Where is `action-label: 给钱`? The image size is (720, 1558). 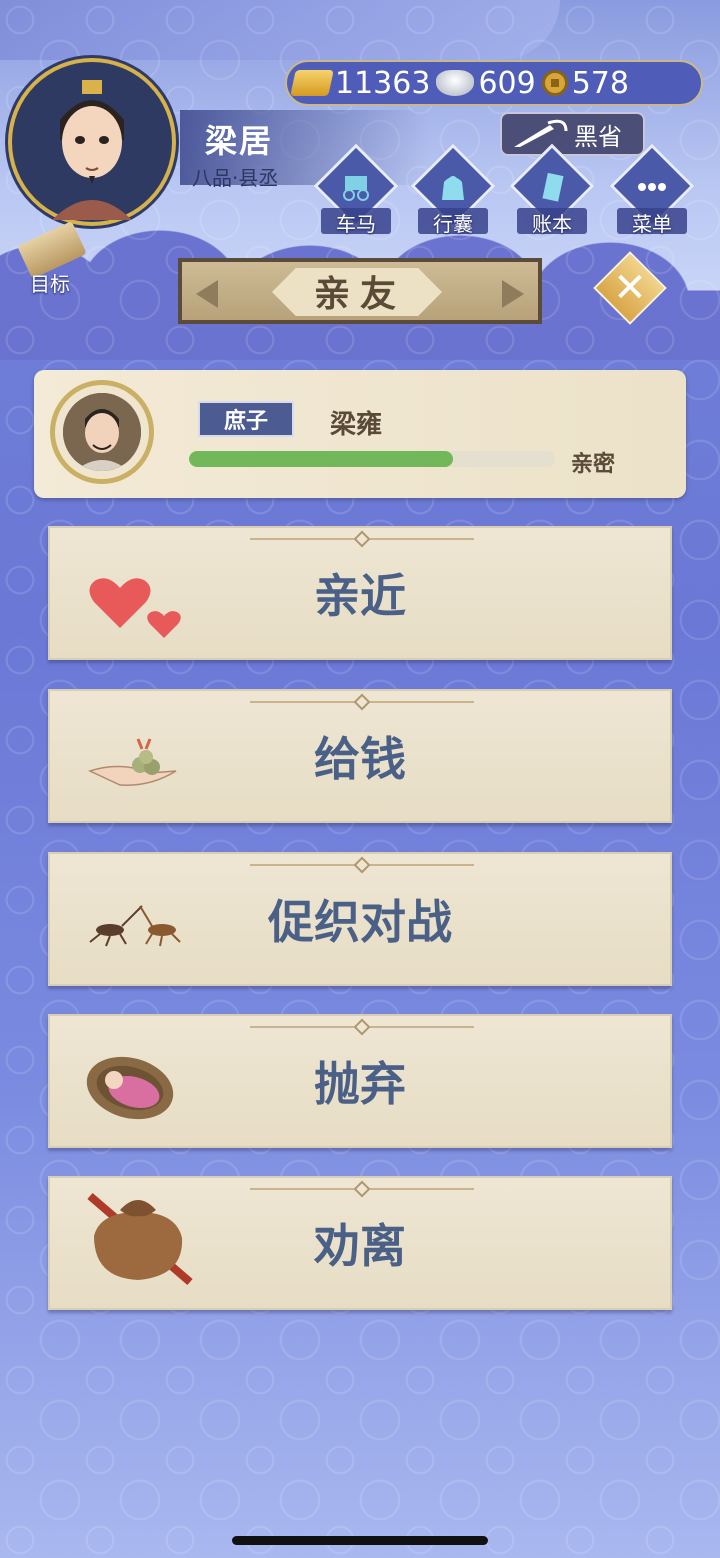
action-label: 给钱 is located at coordinates (360, 759).